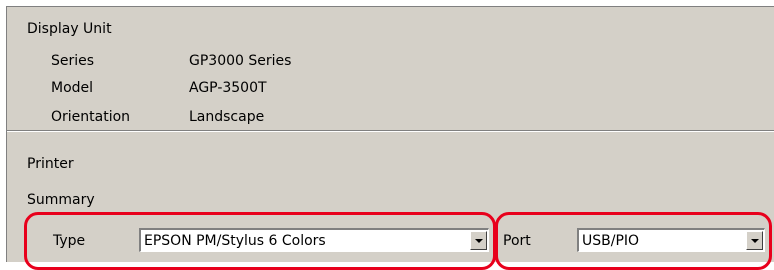 The image size is (774, 270). What do you see at coordinates (671, 240) in the screenshot?
I see `port-select: USB/PIO` at bounding box center [671, 240].